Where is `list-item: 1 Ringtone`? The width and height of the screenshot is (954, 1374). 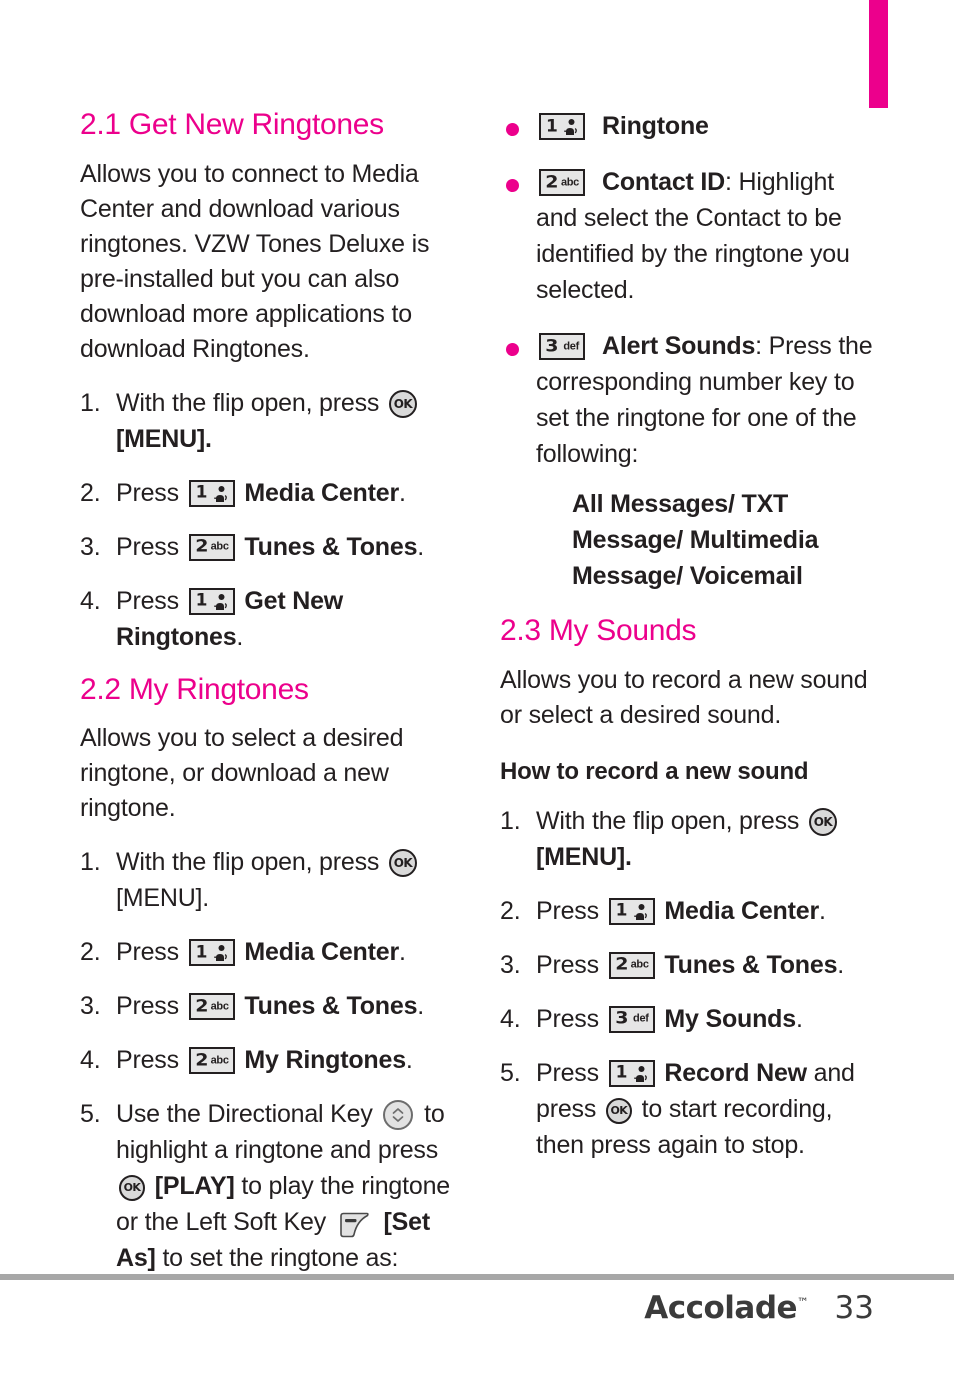
list-item: 1 Ringtone is located at coordinates (690, 126).